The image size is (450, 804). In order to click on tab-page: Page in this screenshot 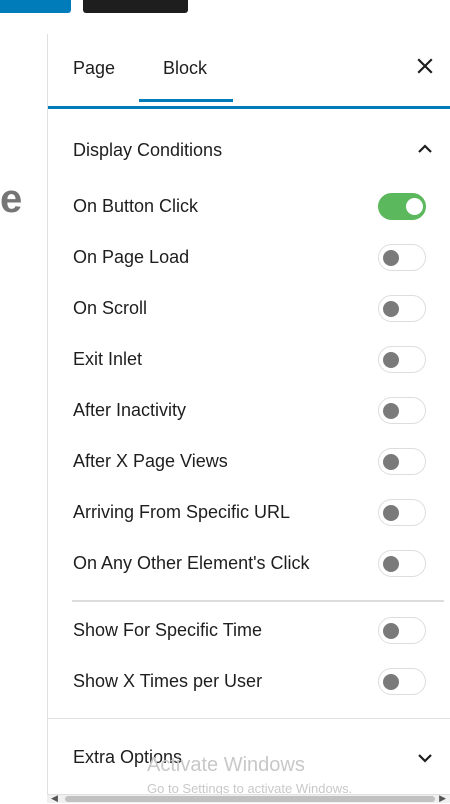, I will do `click(94, 68)`.